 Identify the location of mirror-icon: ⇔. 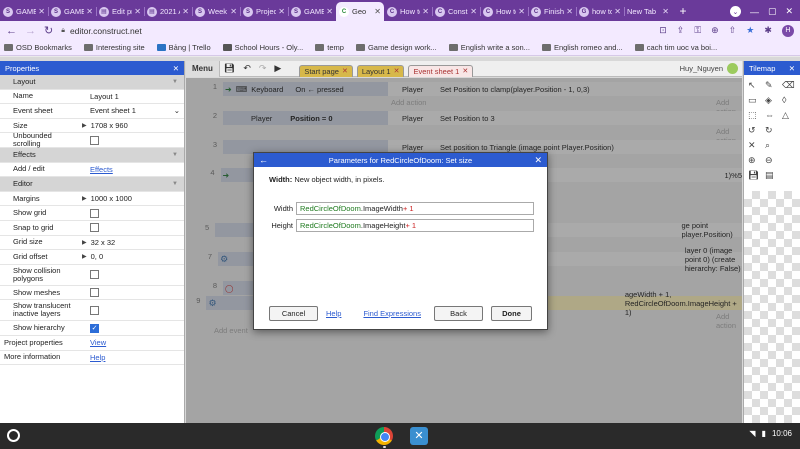
(772, 115).